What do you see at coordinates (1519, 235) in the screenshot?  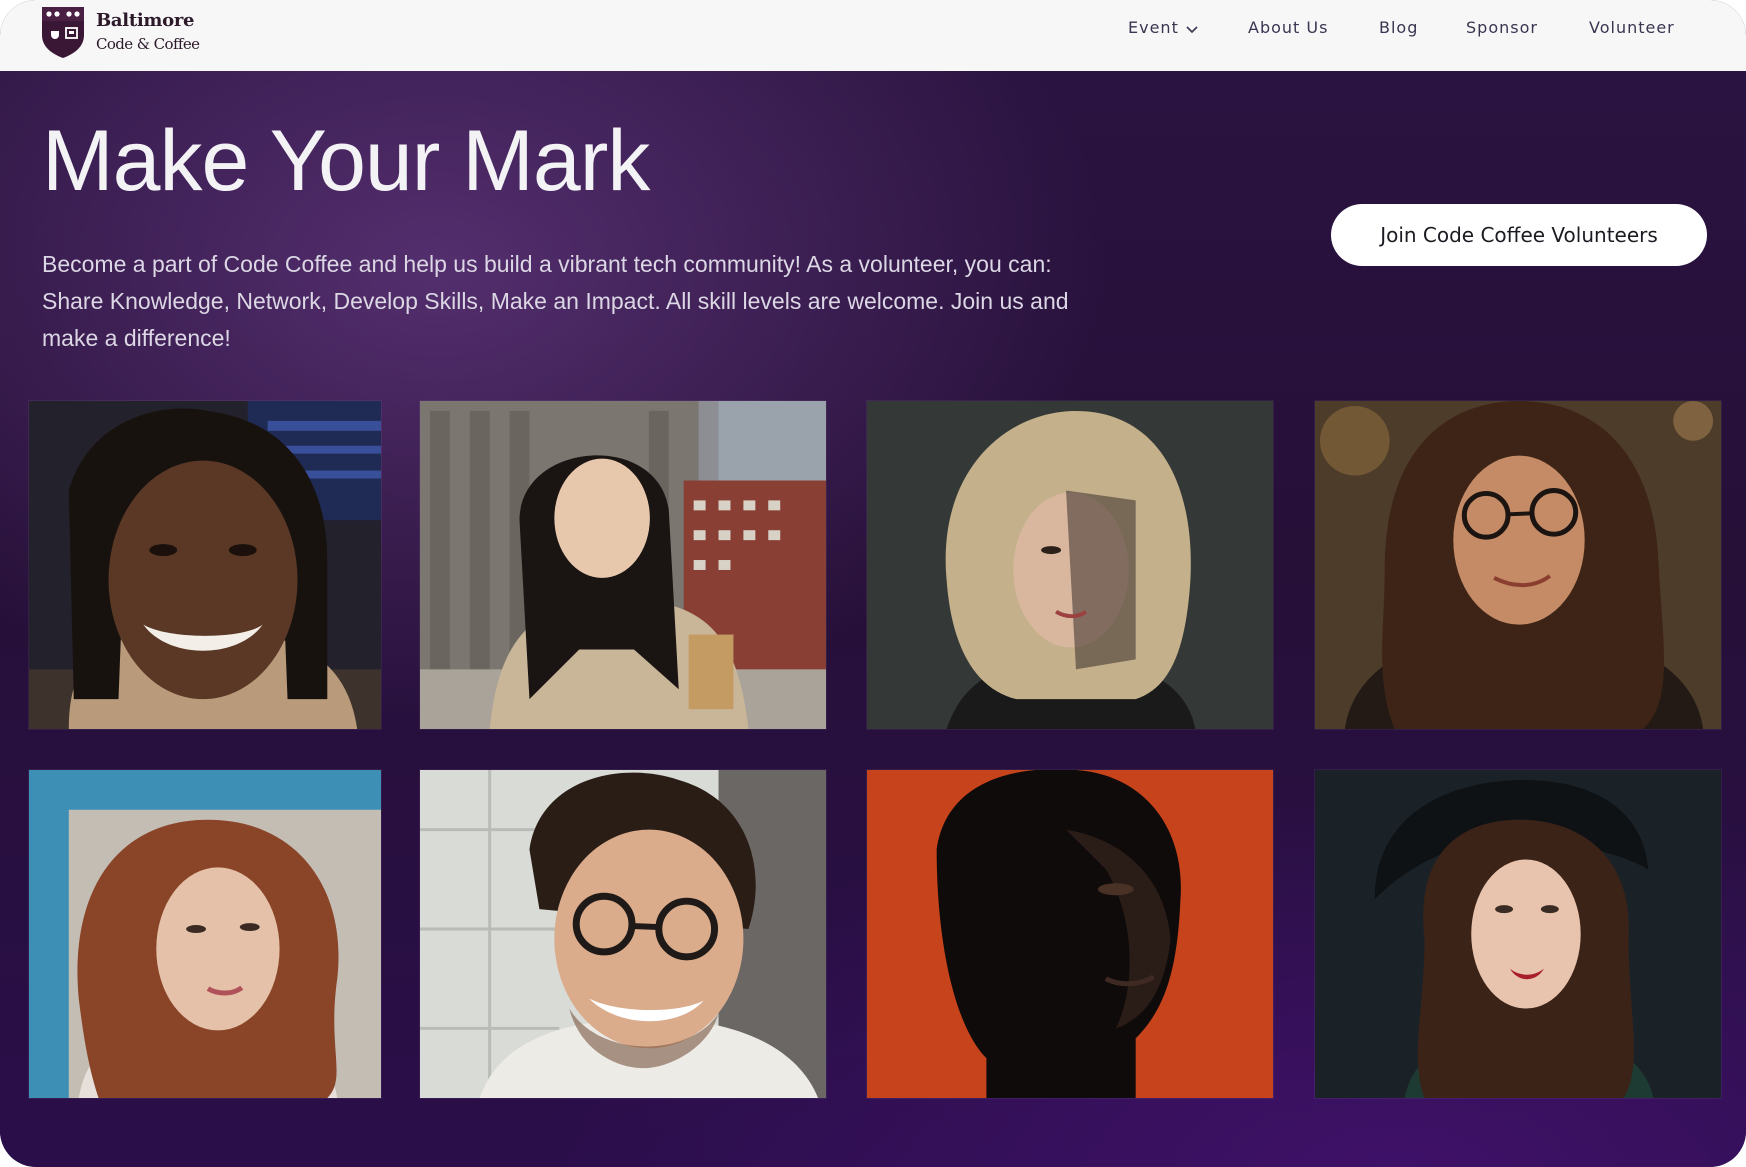 I see `join-volunteers-button: Join Code Coffee Volunteers` at bounding box center [1519, 235].